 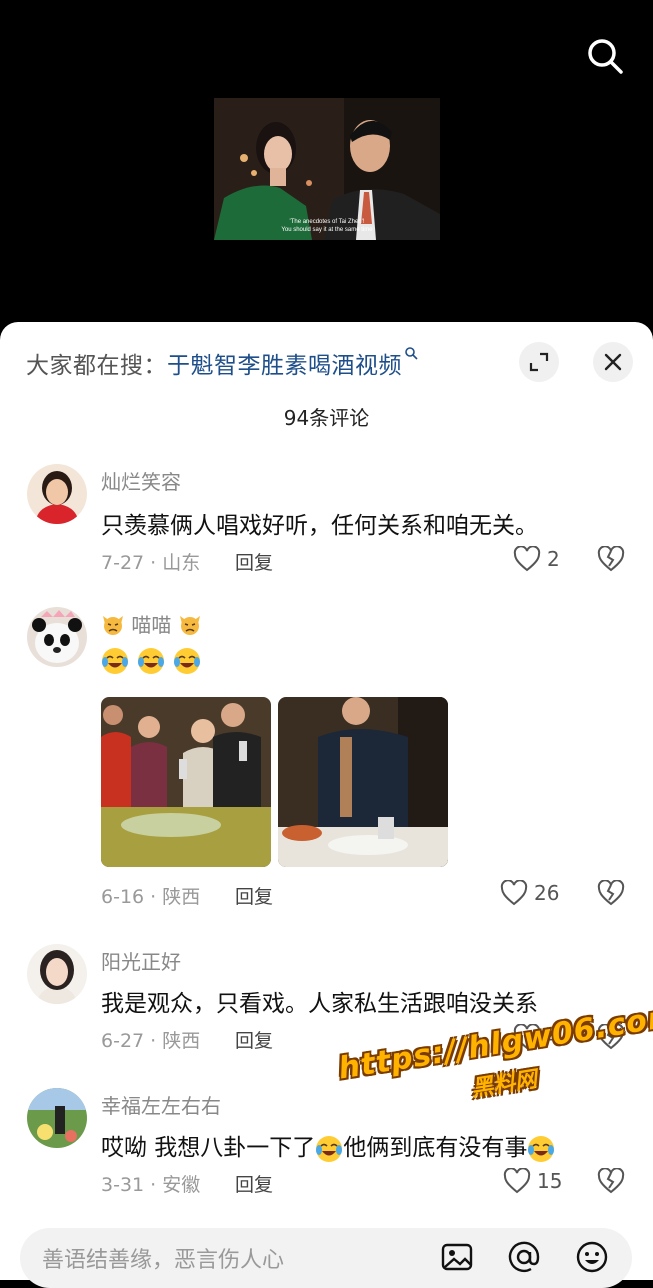 I want to click on comment-username: 喵喵, so click(x=151, y=623).